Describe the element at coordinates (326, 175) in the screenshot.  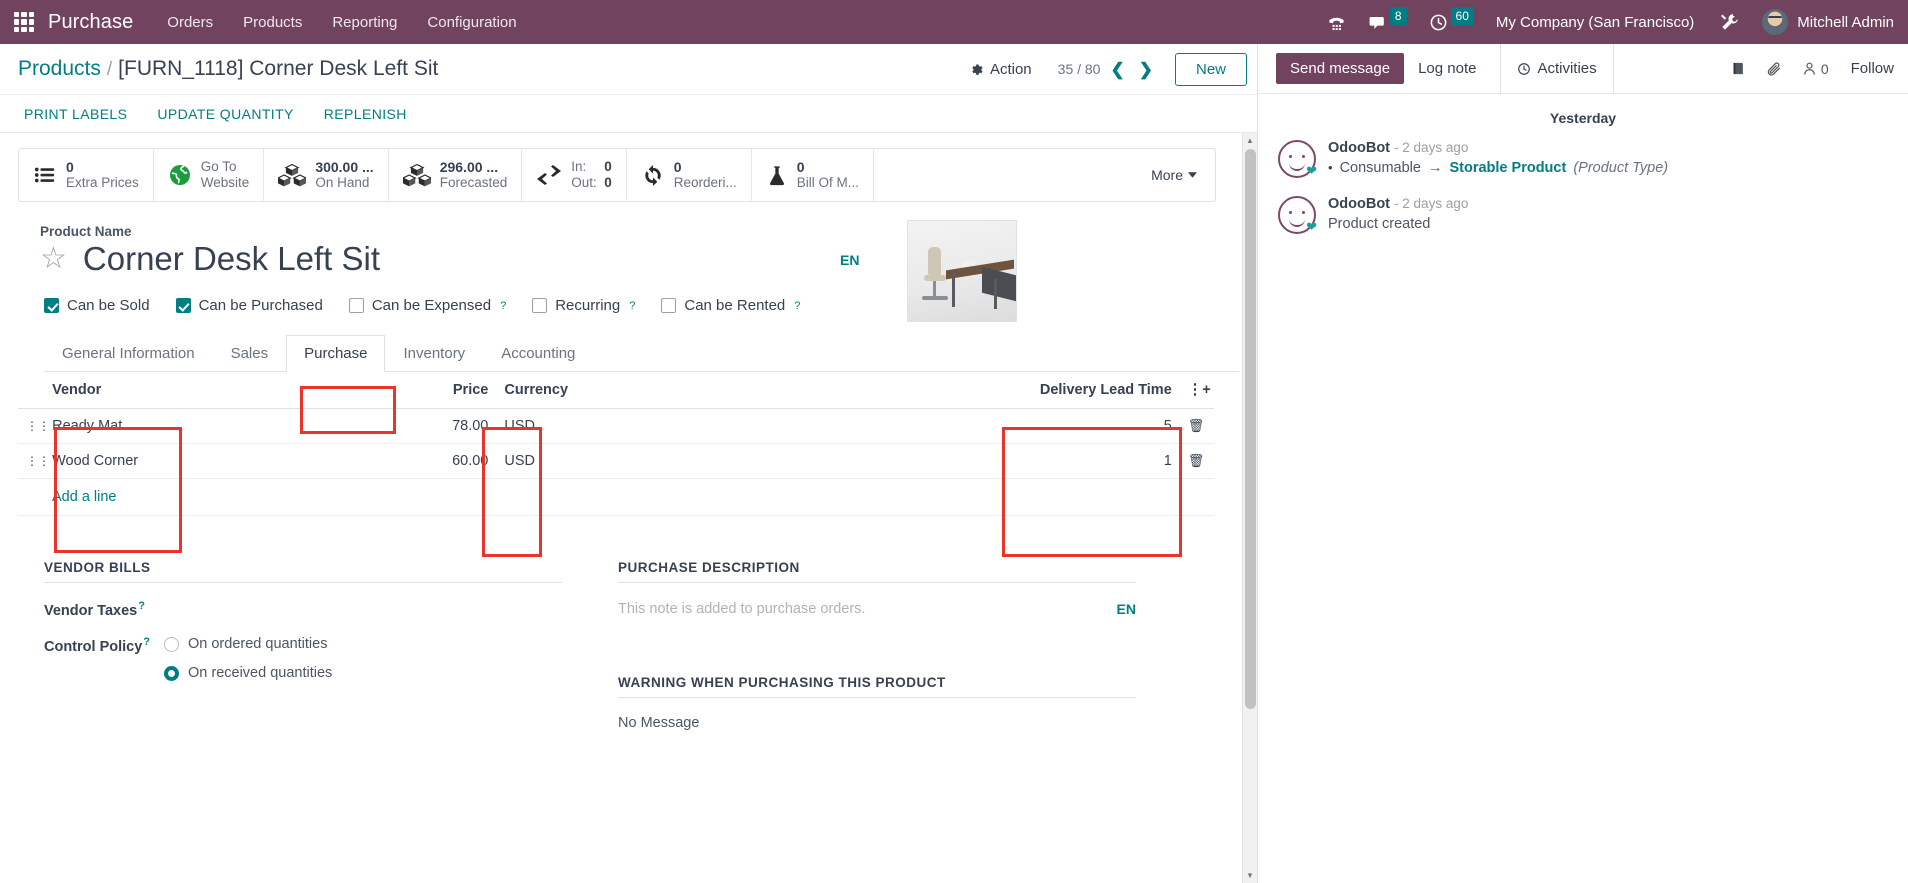
I see `stat-on-hand: 300.00 ... On Hand` at that location.